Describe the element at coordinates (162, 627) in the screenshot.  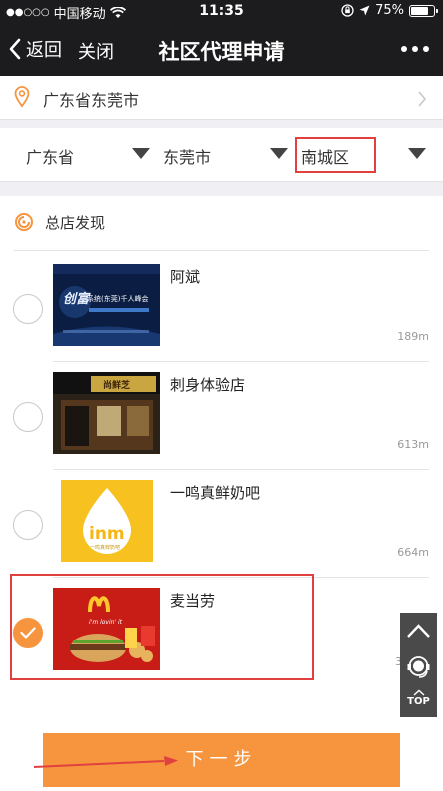
I see `selected-store-highlight-box` at that location.